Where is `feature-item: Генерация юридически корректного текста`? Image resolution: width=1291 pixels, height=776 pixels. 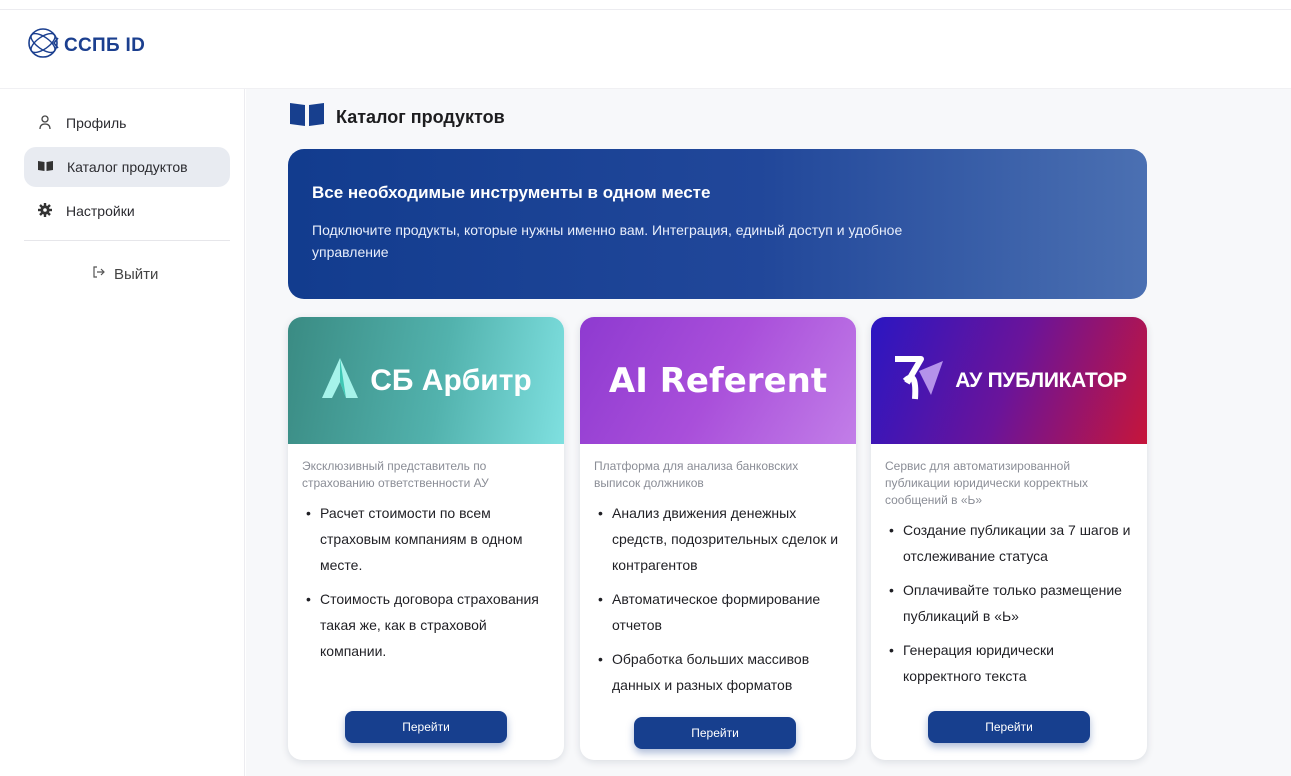
feature-item: Генерация юридически корректного текста is located at coordinates (1010, 663).